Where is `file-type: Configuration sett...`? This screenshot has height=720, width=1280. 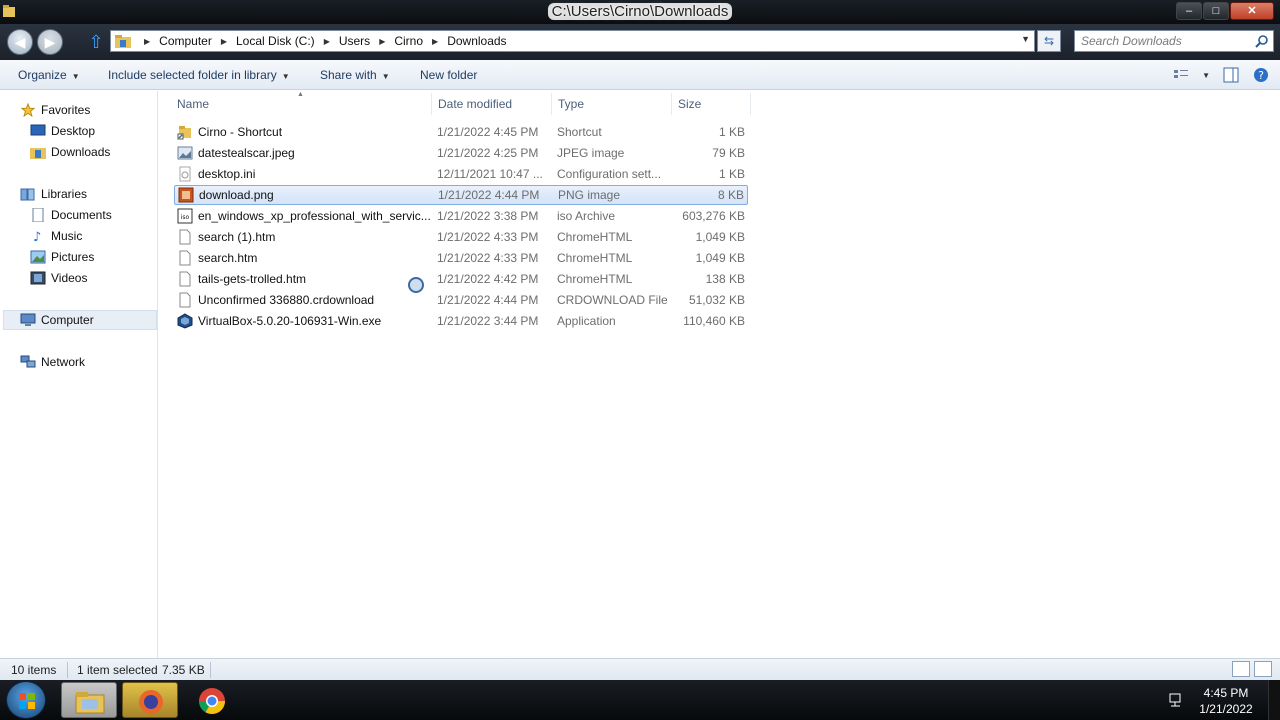 file-type: Configuration sett... is located at coordinates (609, 174).